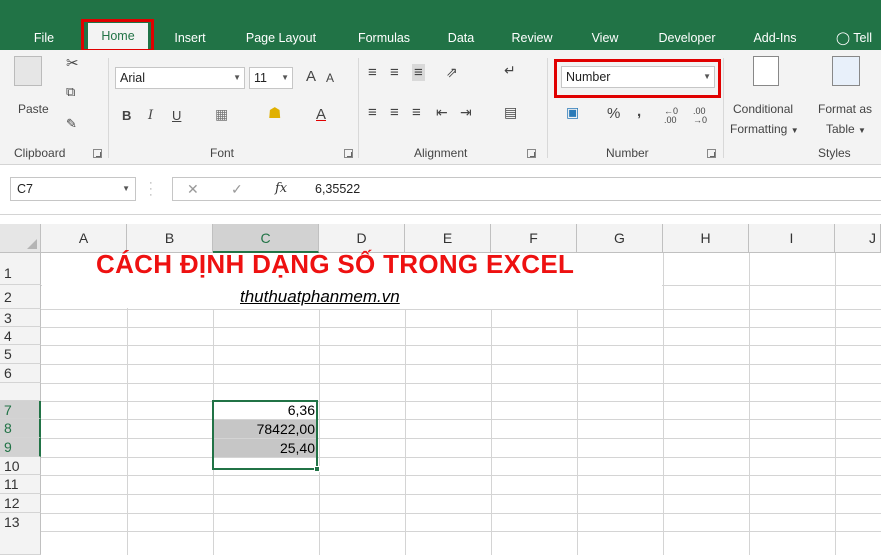  I want to click on font-color-icon: A, so click(321, 114).